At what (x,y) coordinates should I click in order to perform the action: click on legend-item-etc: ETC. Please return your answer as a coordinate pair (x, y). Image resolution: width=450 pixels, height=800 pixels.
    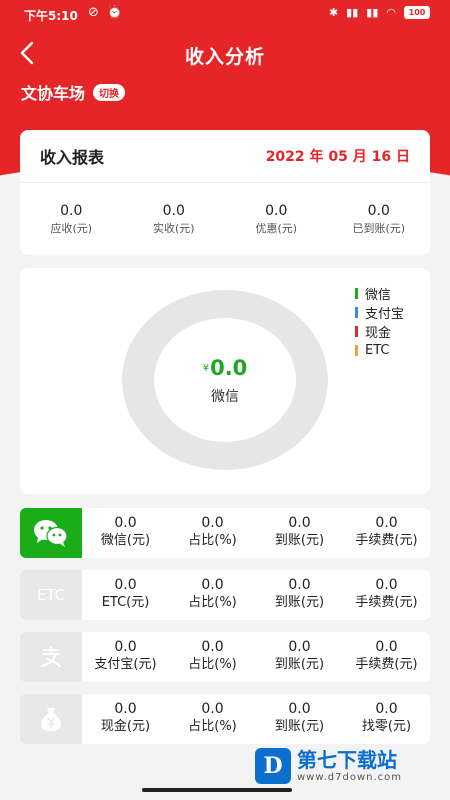
    Looking at the image, I should click on (379, 350).